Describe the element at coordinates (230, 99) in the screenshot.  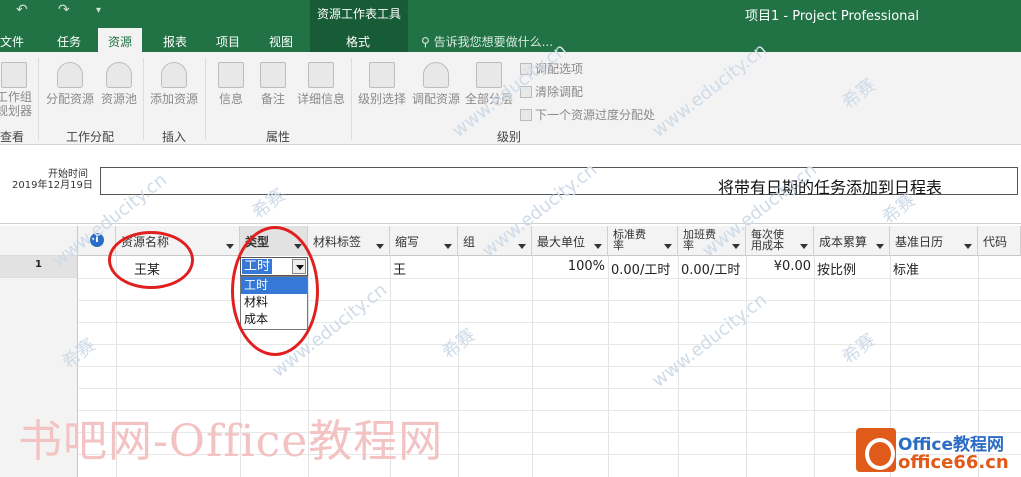
I see `information-label: 信息` at that location.